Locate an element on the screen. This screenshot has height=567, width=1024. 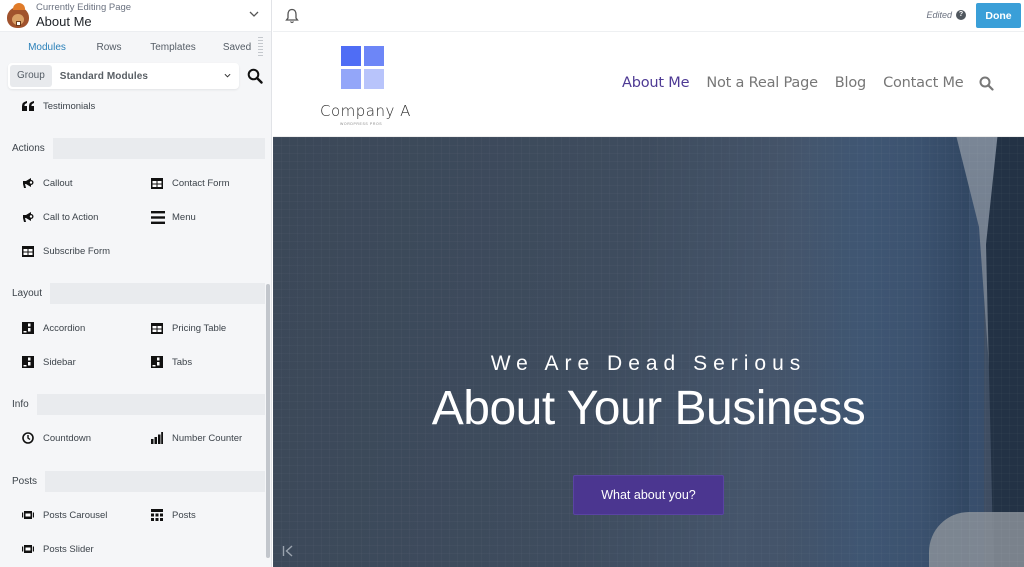
hero-cta-button: What about you? is located at coordinates (648, 495).